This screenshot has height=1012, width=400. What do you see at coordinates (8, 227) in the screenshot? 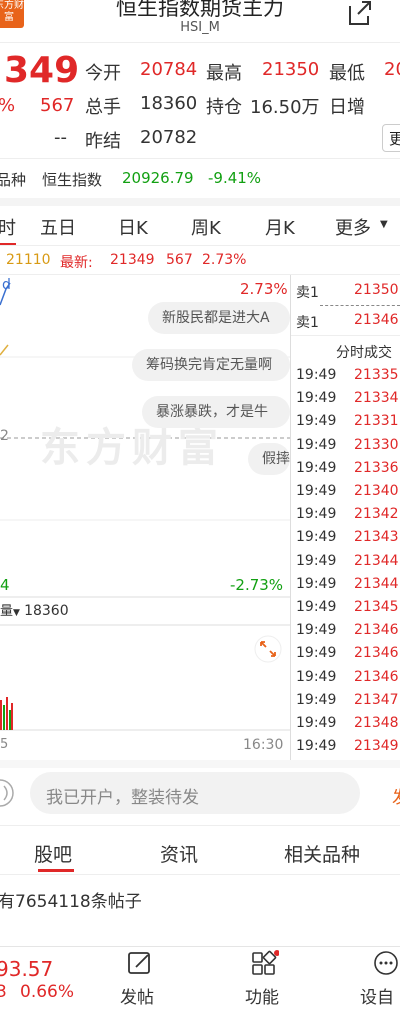
I see `tab-intraday: 时` at bounding box center [8, 227].